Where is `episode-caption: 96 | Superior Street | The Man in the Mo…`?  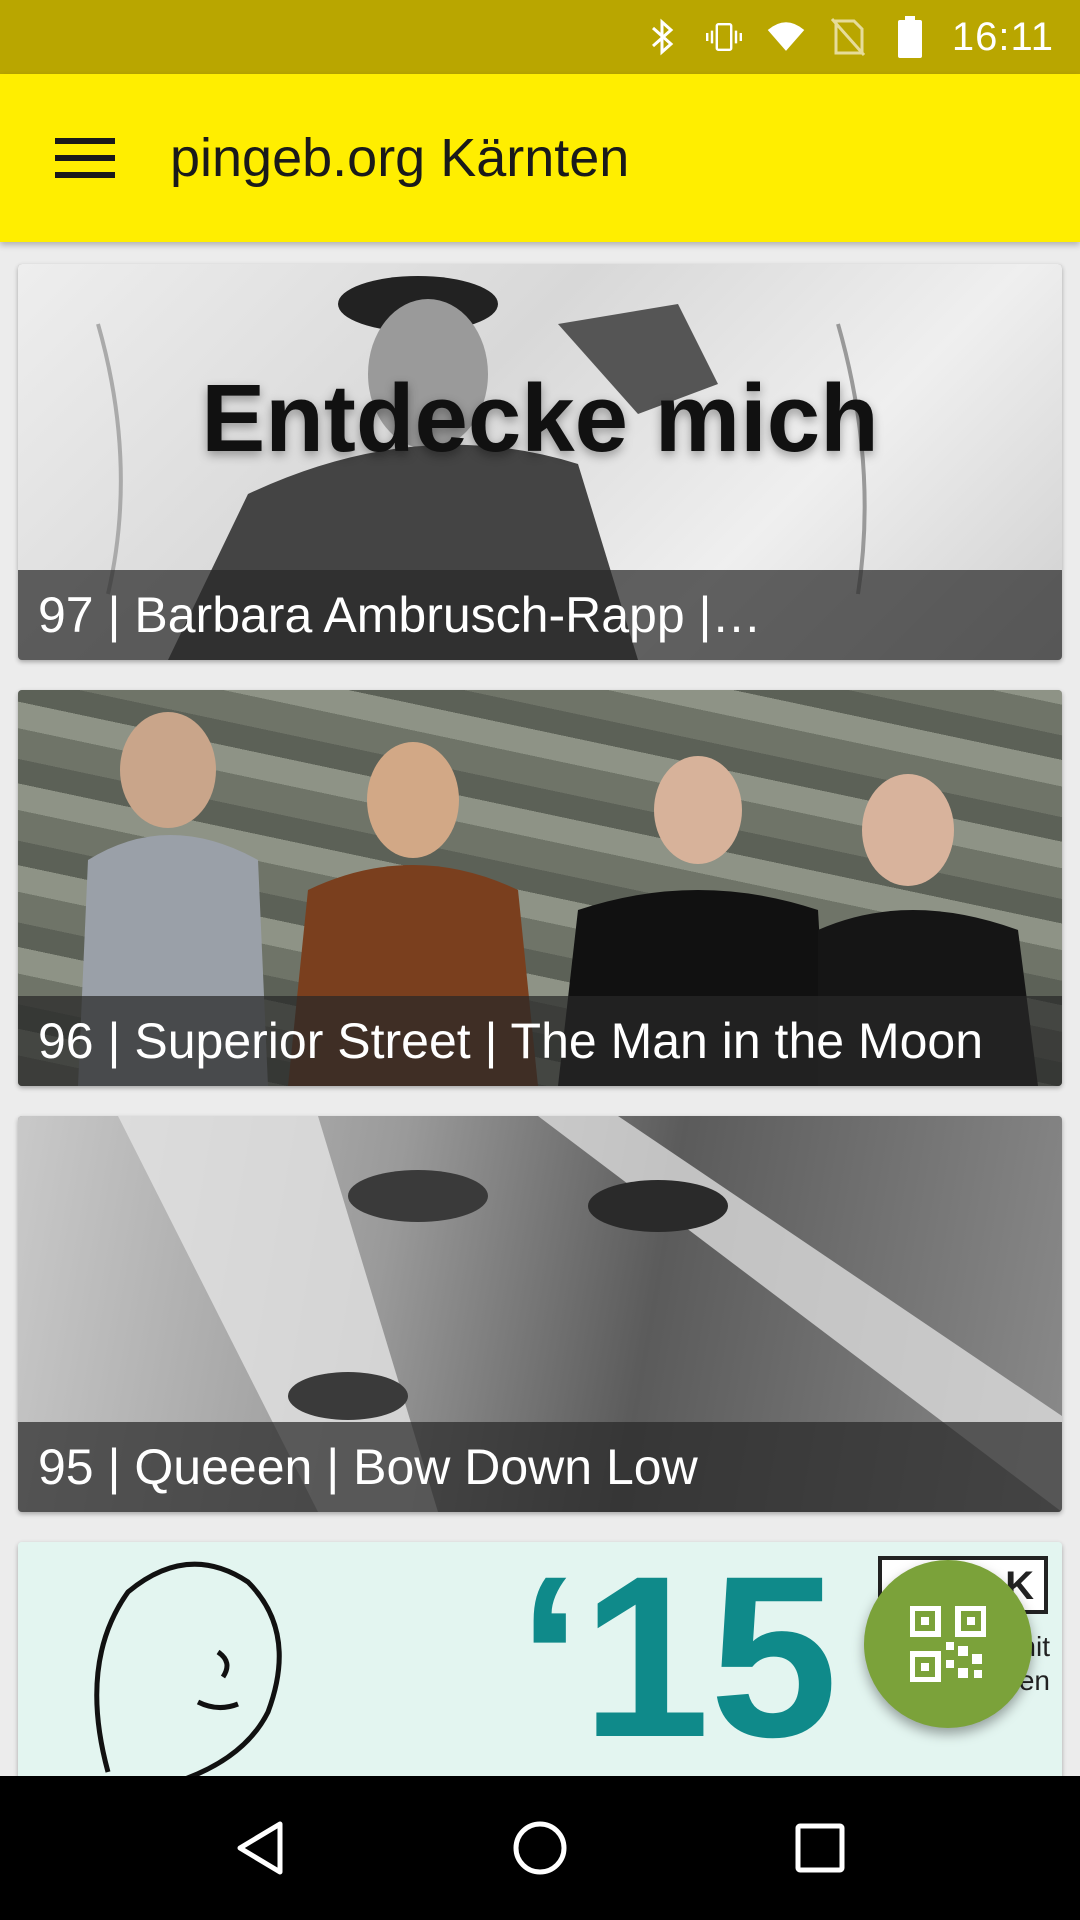
episode-caption: 96 | Superior Street | The Man in the Mo… is located at coordinates (540, 1041).